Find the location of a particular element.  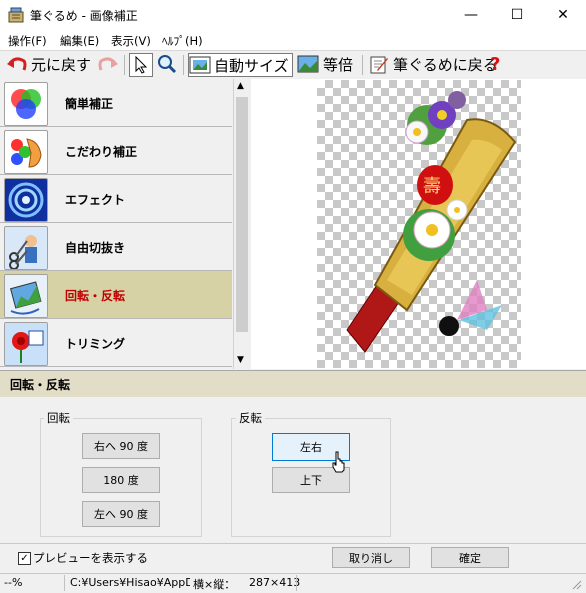

status-bar: --% C:¥Users¥Hisao¥AppDa 横×縦： 287×413 is located at coordinates (293, 582).